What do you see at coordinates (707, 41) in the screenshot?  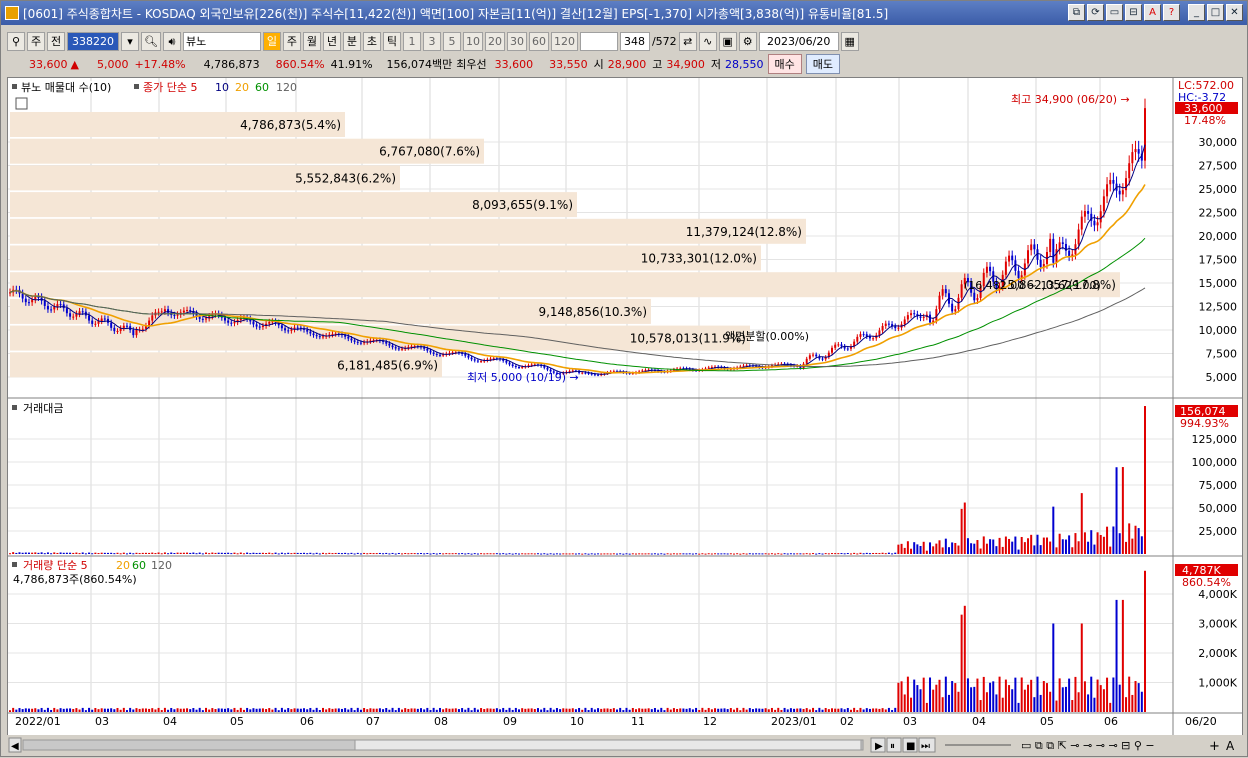 I see `compare-icon: ∿` at bounding box center [707, 41].